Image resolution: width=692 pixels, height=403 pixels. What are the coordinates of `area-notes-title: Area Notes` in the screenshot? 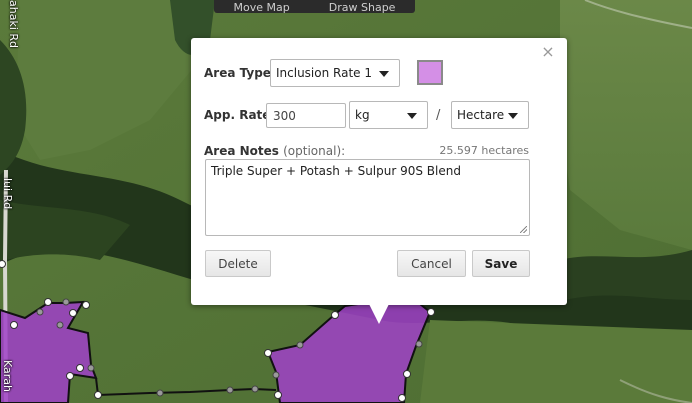 It's located at (241, 151).